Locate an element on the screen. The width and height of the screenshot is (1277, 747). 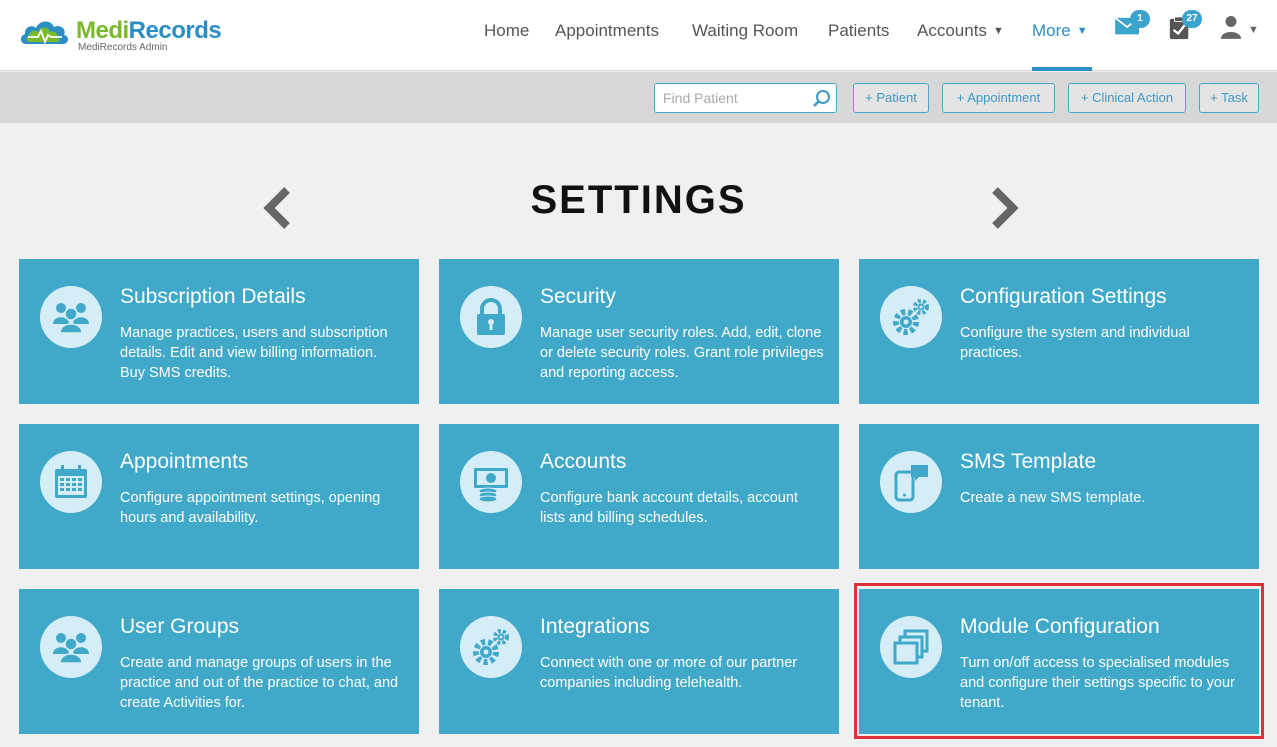
nav-waiting-room: Waiting Room is located at coordinates (745, 35).